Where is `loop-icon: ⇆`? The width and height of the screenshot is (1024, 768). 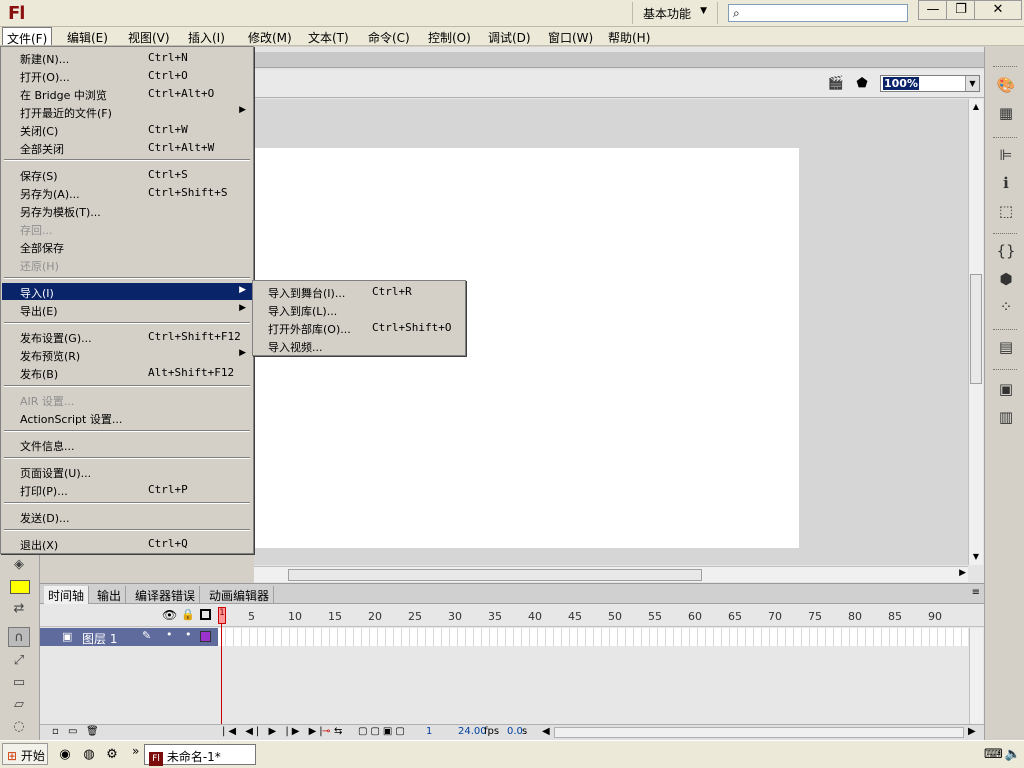 loop-icon: ⇆ is located at coordinates (338, 731).